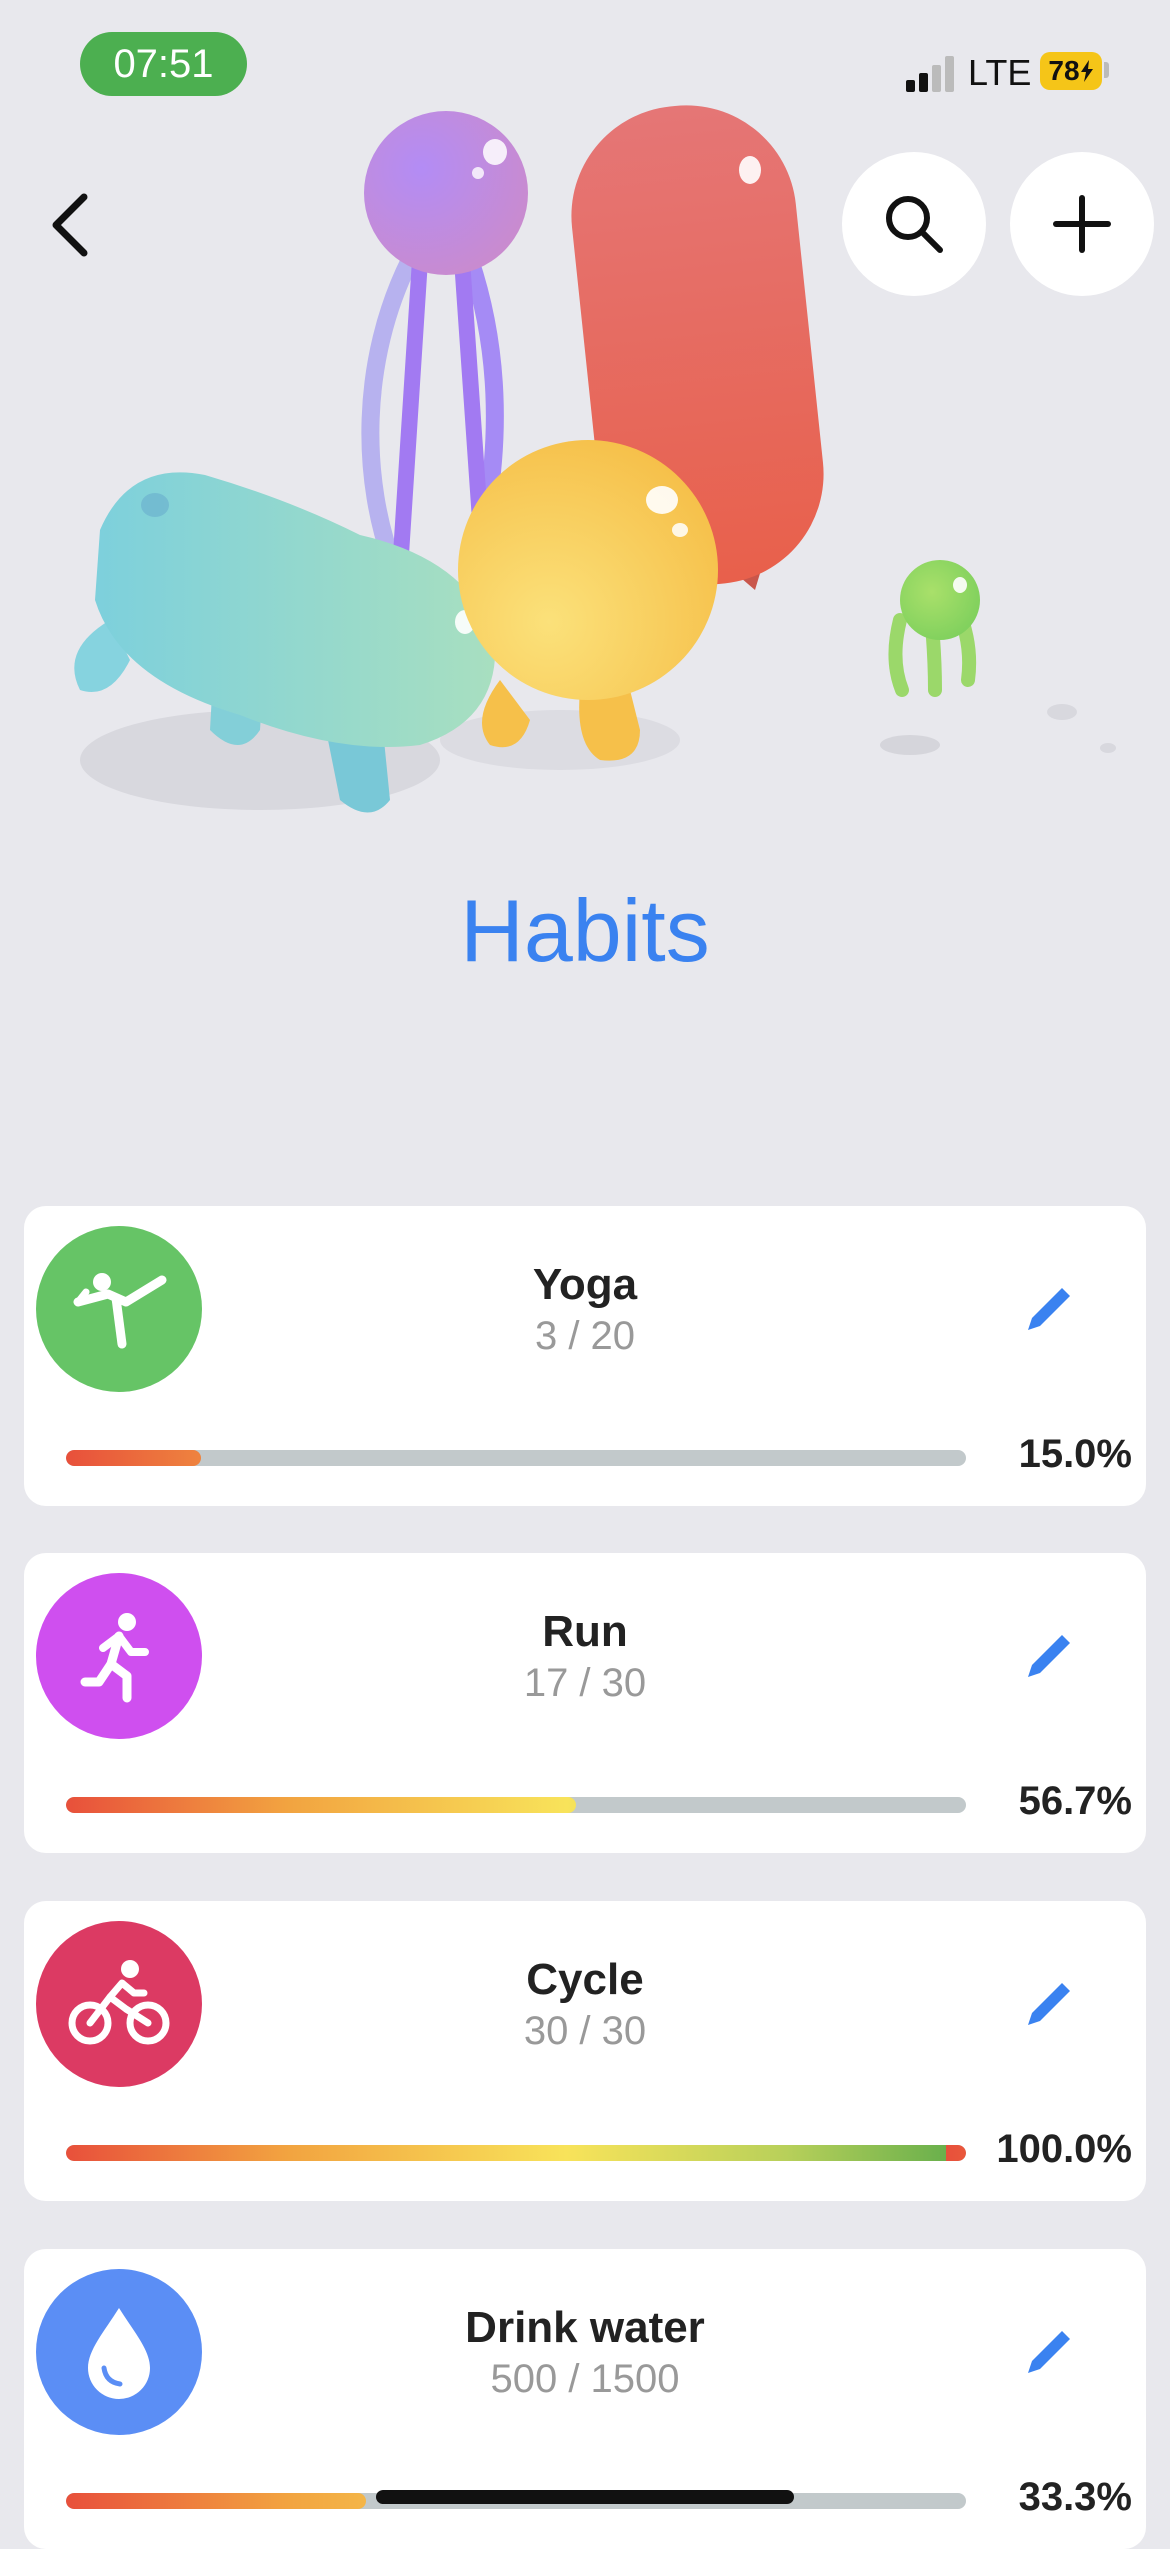 The width and height of the screenshot is (1170, 2549). Describe the element at coordinates (585, 2031) in the screenshot. I see `habit-count: 30 / 30` at that location.